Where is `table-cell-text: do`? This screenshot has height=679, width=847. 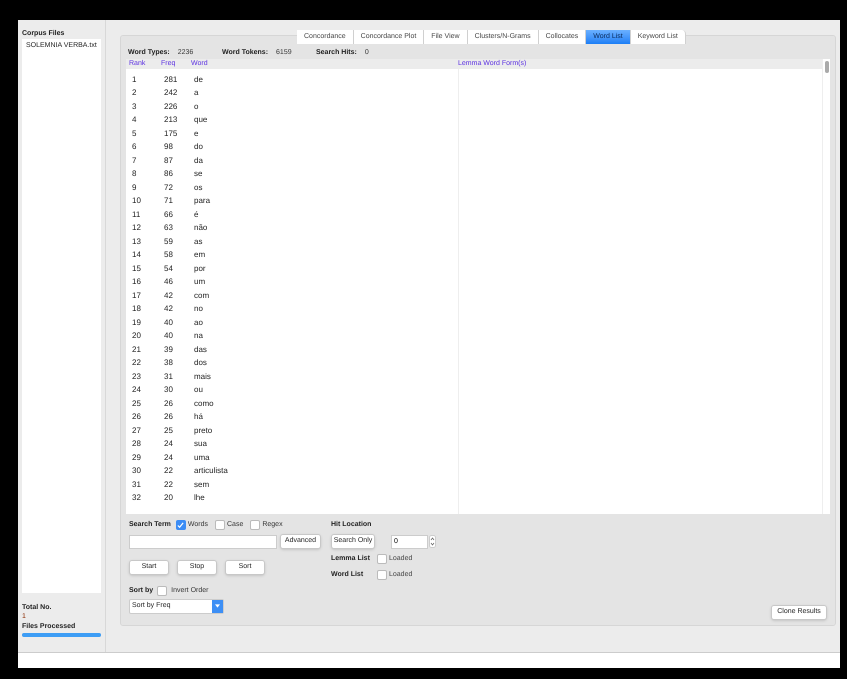
table-cell-text: do is located at coordinates (199, 147).